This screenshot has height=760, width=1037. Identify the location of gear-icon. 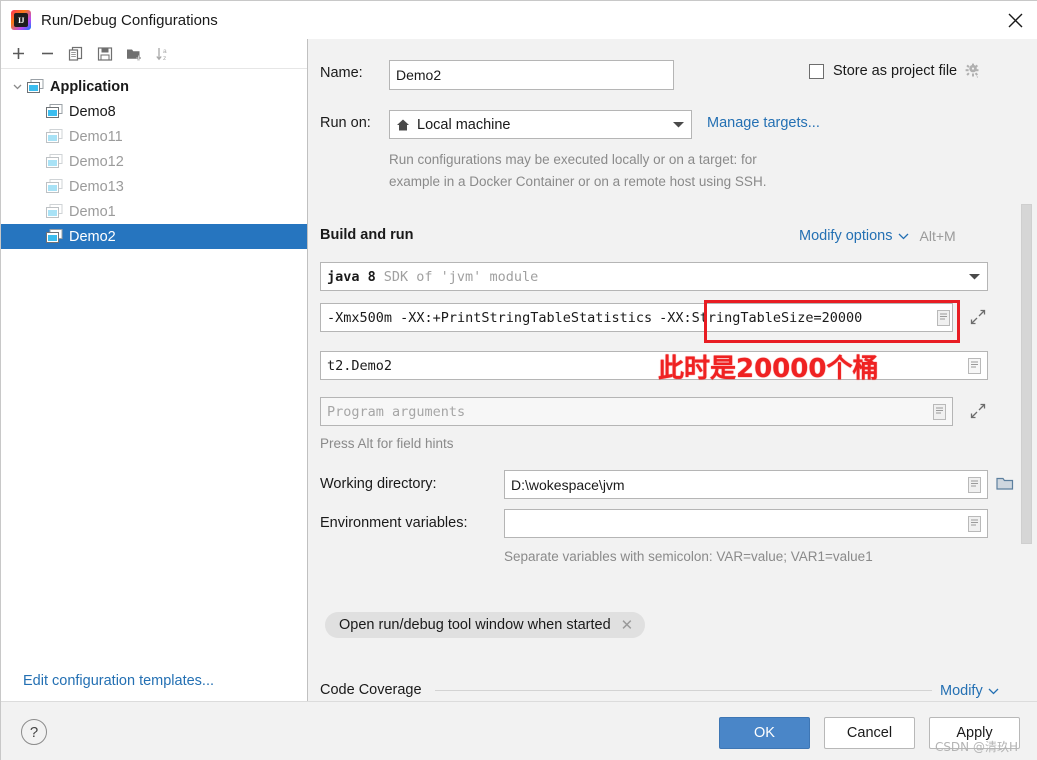
(973, 71).